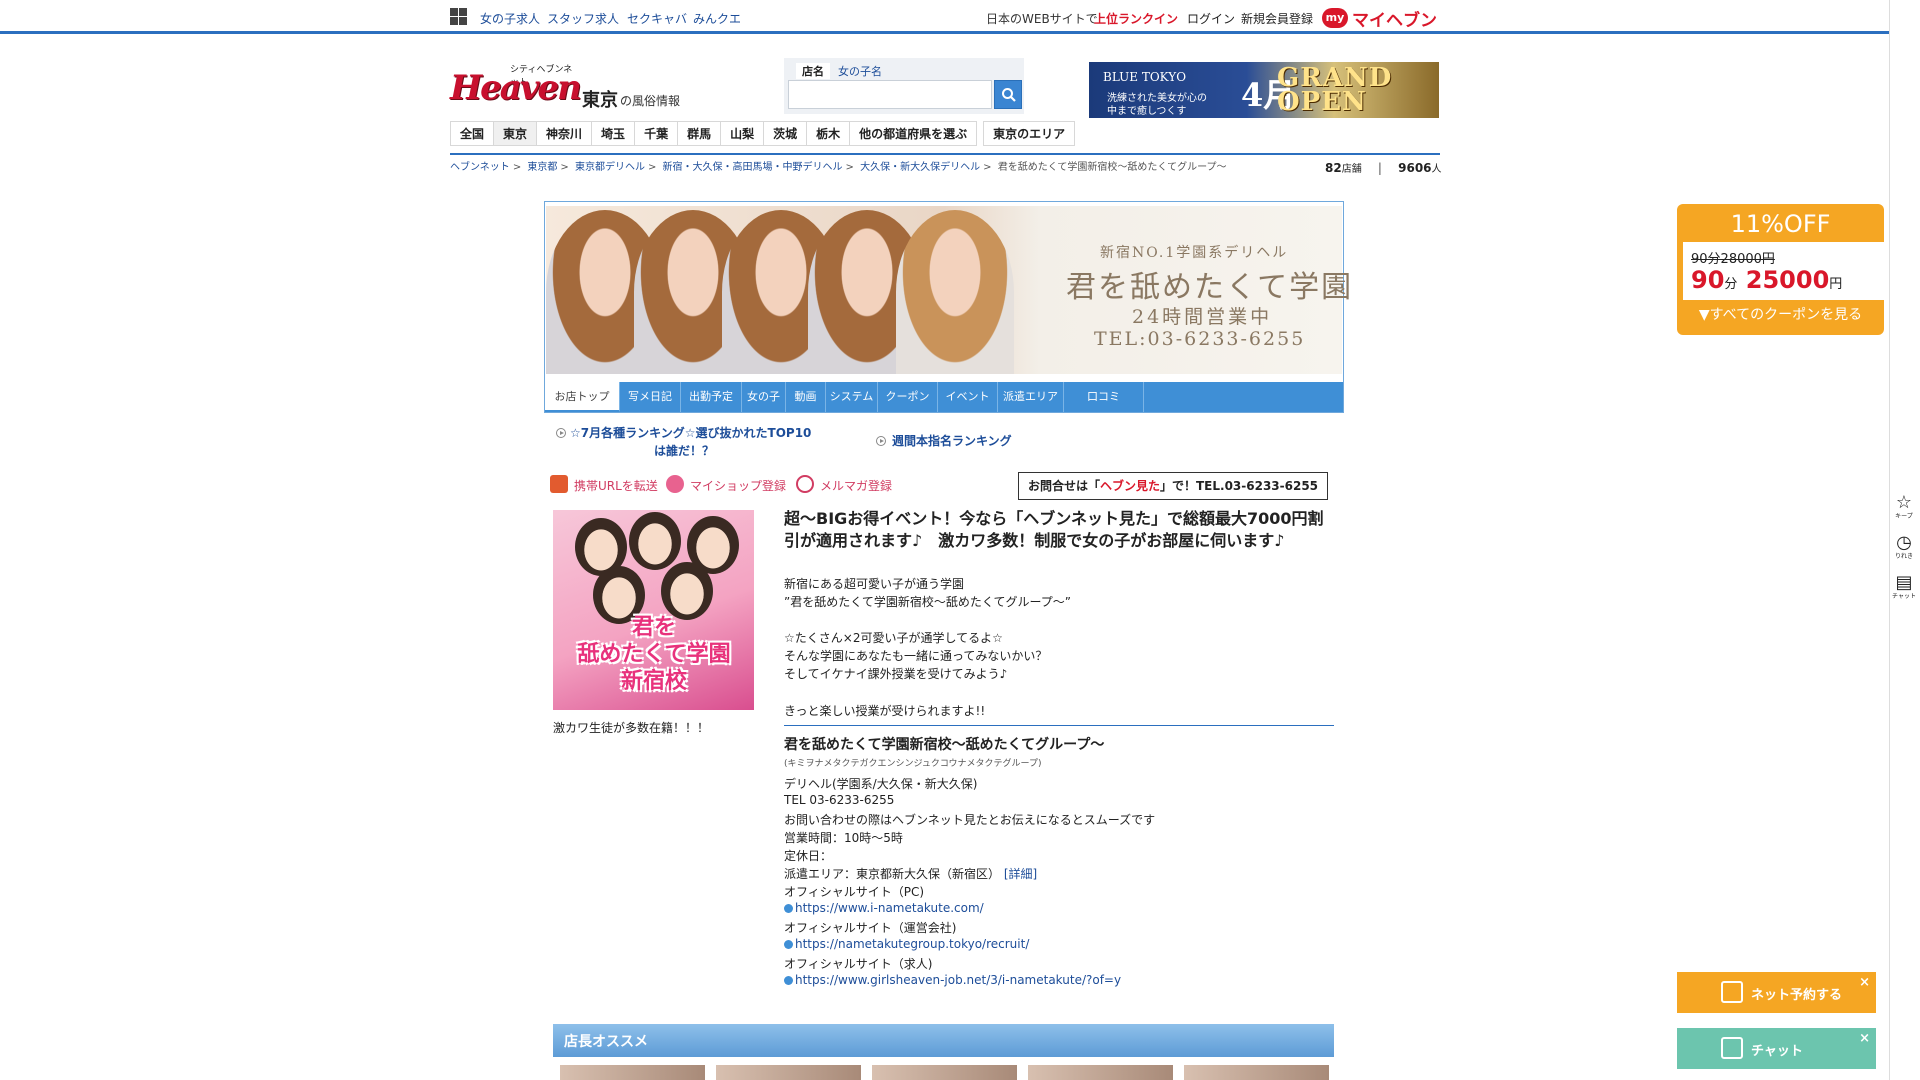 The image size is (1920, 1080). I want to click on rail-chat-button: ▤ チャット, so click(1904, 587).